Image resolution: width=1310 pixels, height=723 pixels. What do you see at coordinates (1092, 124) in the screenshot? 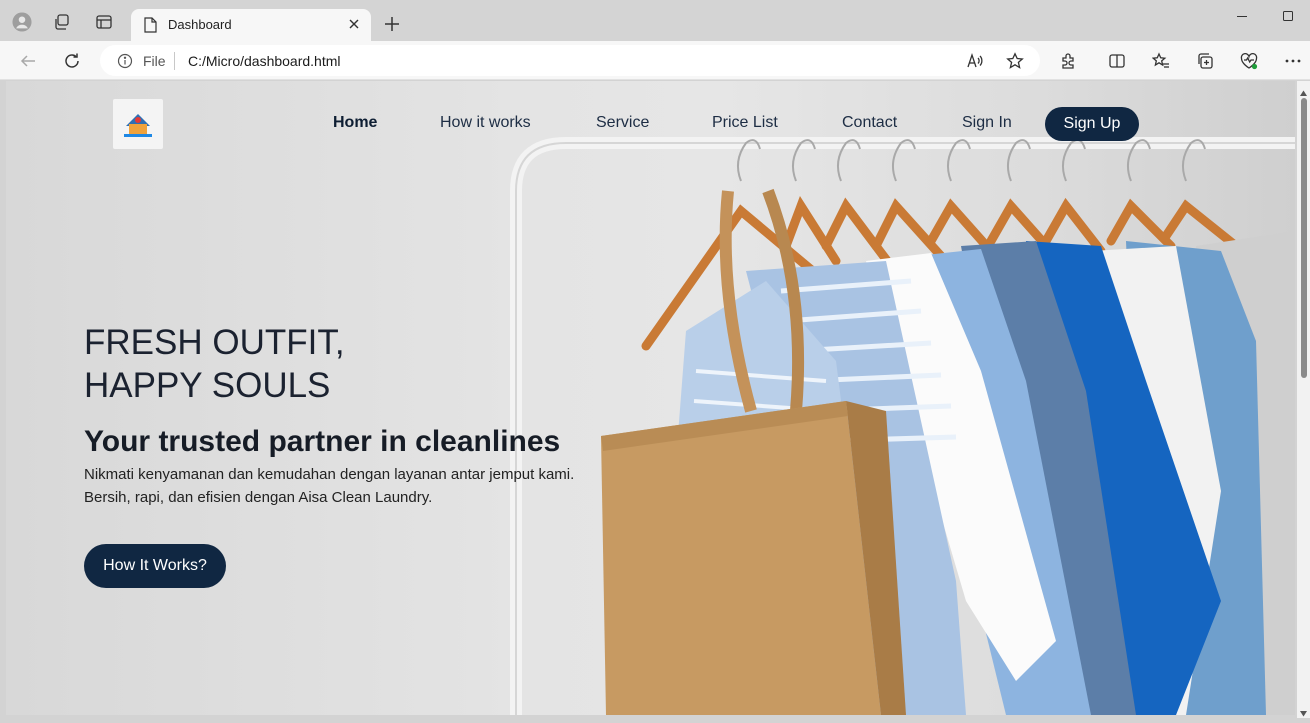
I see `sign-up-button: Sign Up` at bounding box center [1092, 124].